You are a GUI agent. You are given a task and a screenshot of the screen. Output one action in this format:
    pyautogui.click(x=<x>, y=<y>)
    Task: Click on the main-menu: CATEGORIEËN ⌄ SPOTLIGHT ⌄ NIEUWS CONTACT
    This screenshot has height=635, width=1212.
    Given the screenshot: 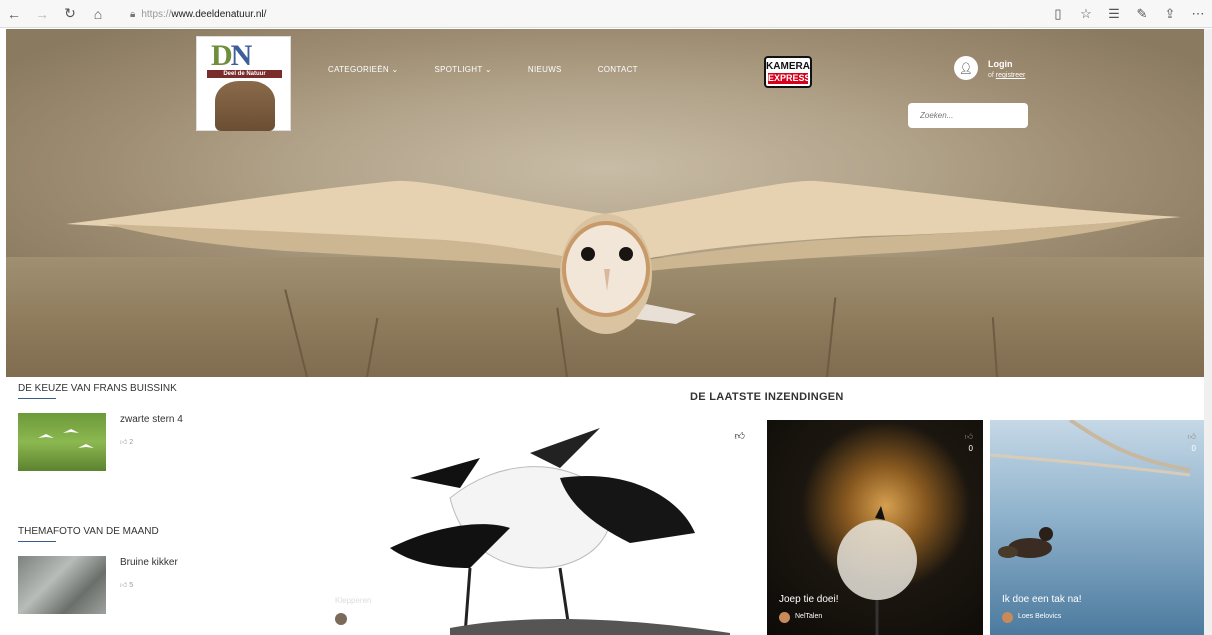 What is the action you would take?
    pyautogui.click(x=501, y=69)
    